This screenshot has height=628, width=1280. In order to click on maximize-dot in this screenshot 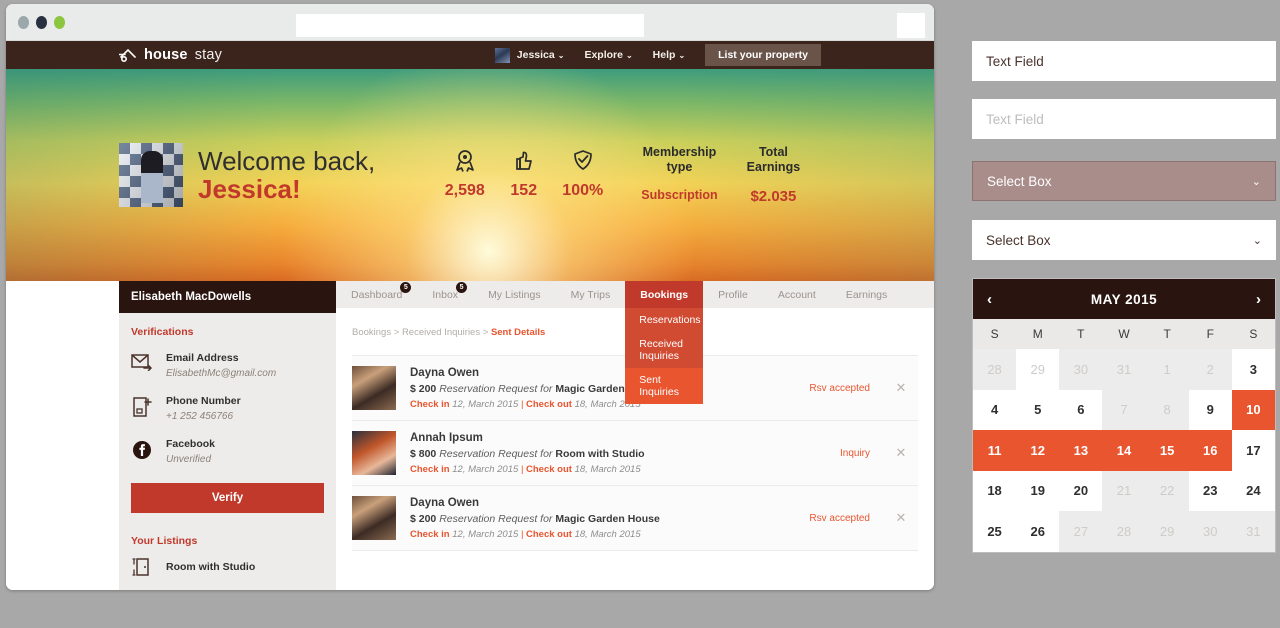, I will do `click(41, 22)`.